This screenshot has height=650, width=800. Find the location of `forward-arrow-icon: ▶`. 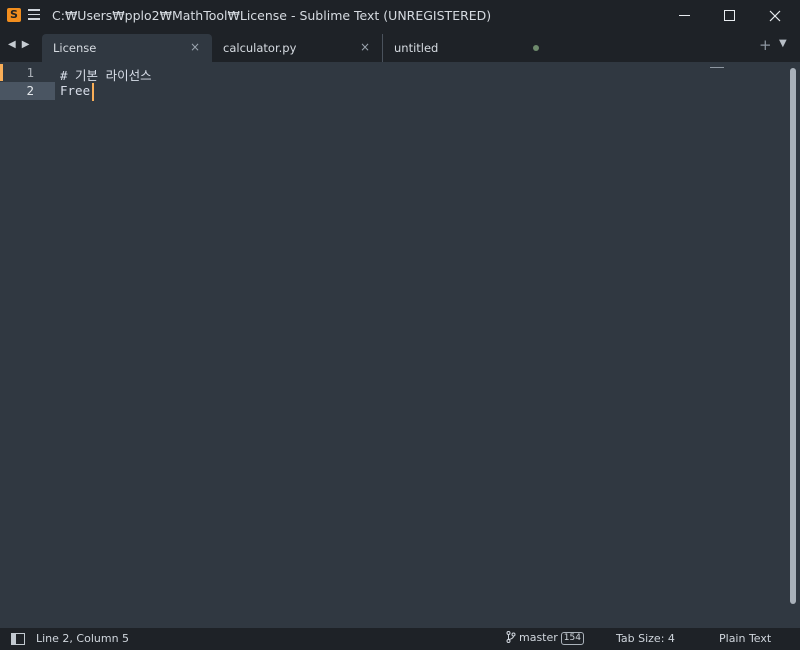

forward-arrow-icon: ▶ is located at coordinates (26, 44).